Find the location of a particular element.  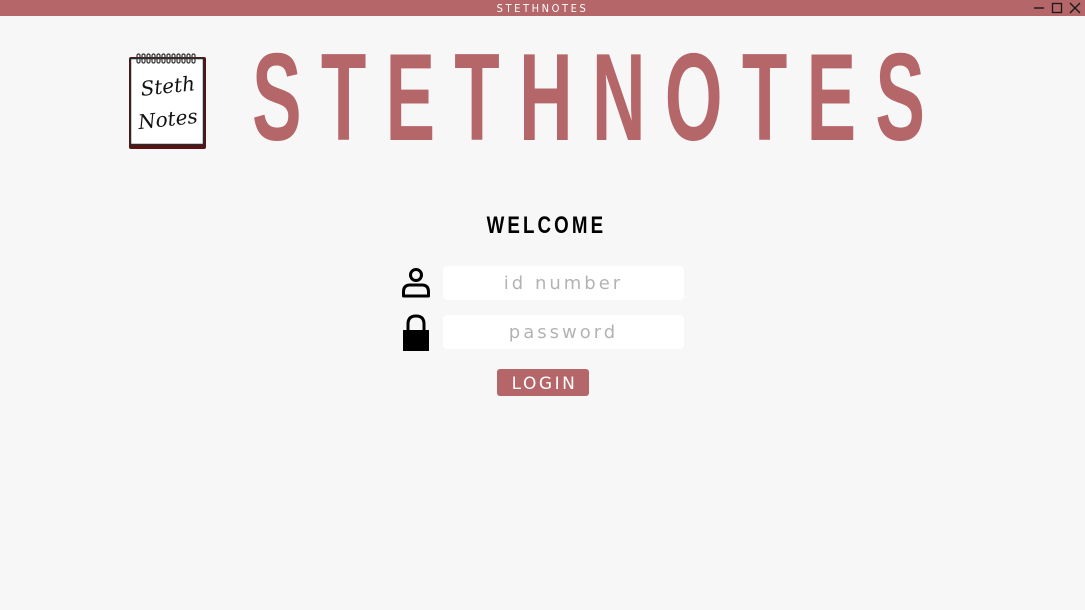

window-title: STETHNOTES is located at coordinates (542, 8).